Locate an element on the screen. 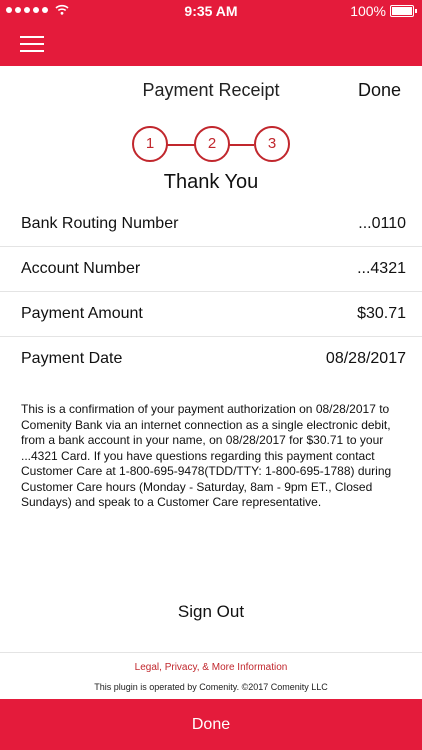 The height and width of the screenshot is (750, 422). detail-label: Bank Routing Number is located at coordinates (100, 223).